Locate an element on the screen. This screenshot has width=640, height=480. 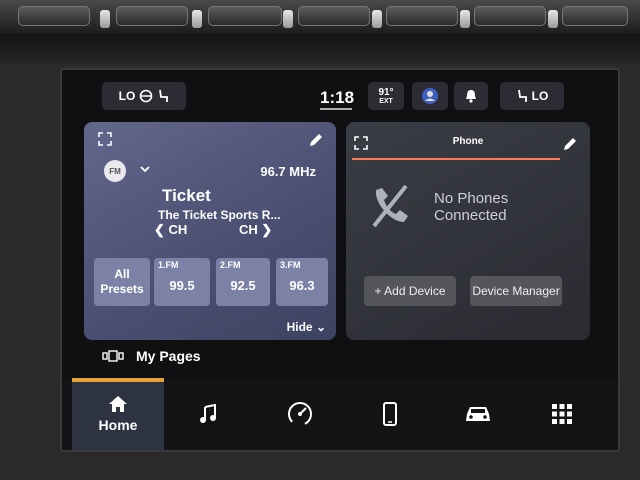
bottom-navigation: Home is located at coordinates (340, 414).